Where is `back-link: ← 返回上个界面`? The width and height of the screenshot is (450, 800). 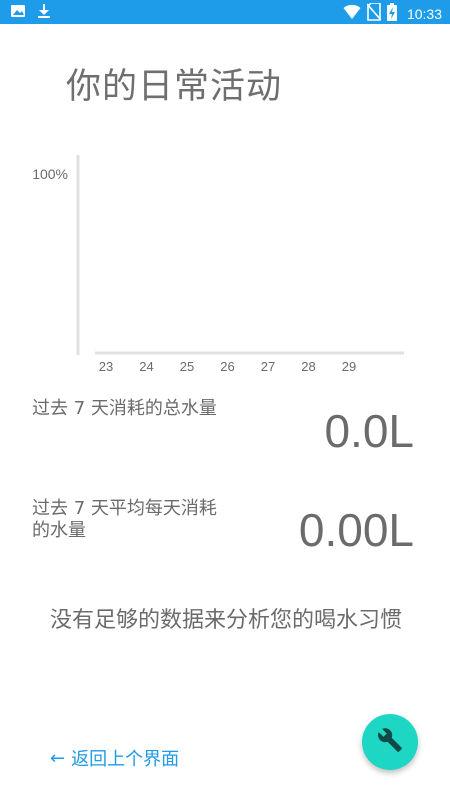
back-link: ← 返回上个界面 is located at coordinates (114, 758).